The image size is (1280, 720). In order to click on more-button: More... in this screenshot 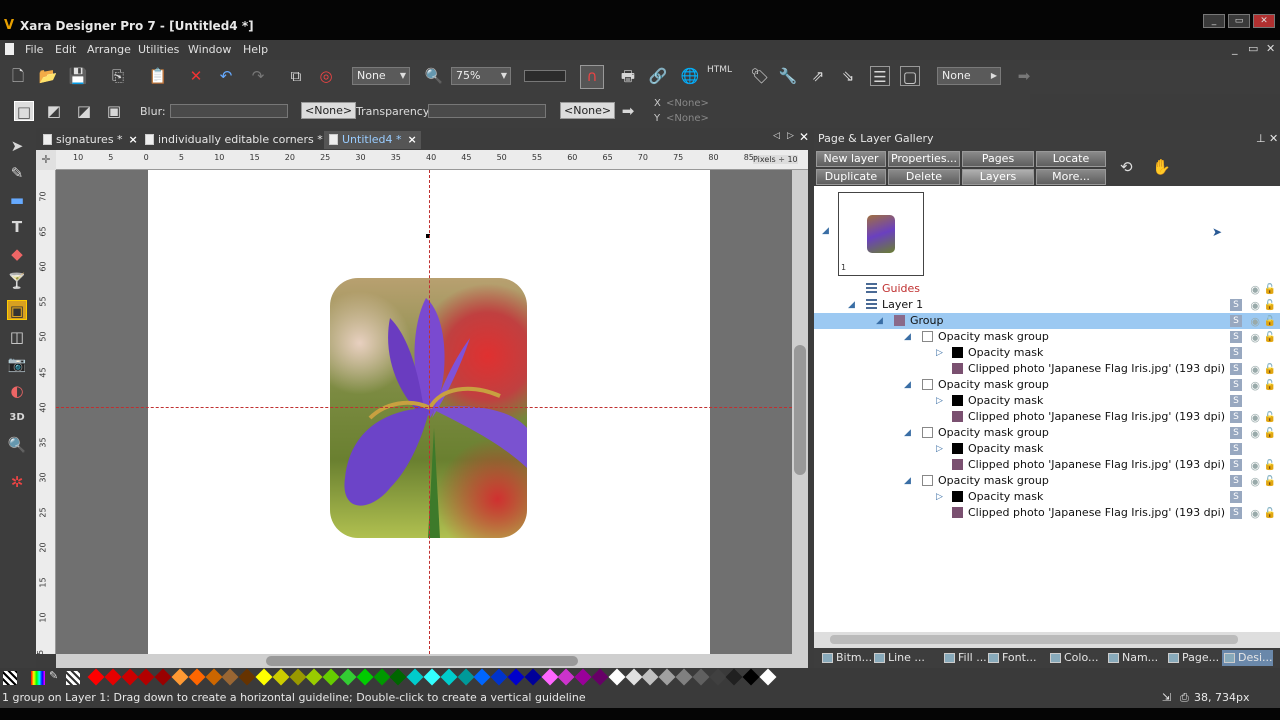, I will do `click(1071, 177)`.